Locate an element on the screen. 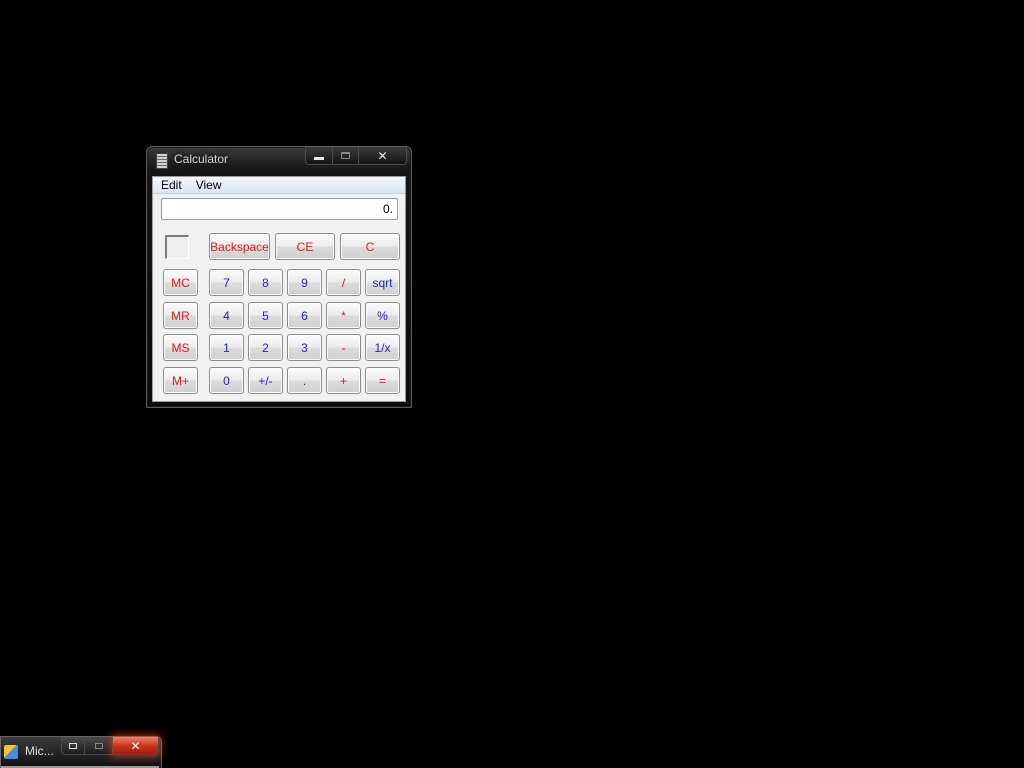 This screenshot has width=1024, height=768. window-title: Calculator is located at coordinates (201, 159).